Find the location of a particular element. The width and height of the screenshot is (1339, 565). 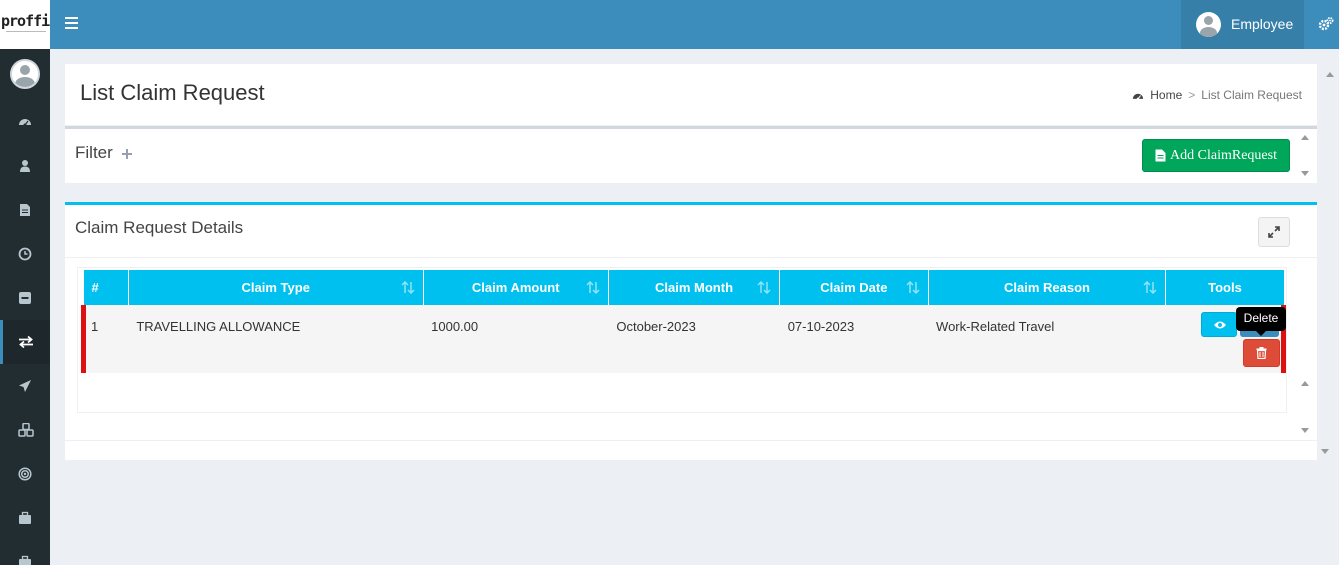

tooltip-arrow is located at coordinates (1261, 333).